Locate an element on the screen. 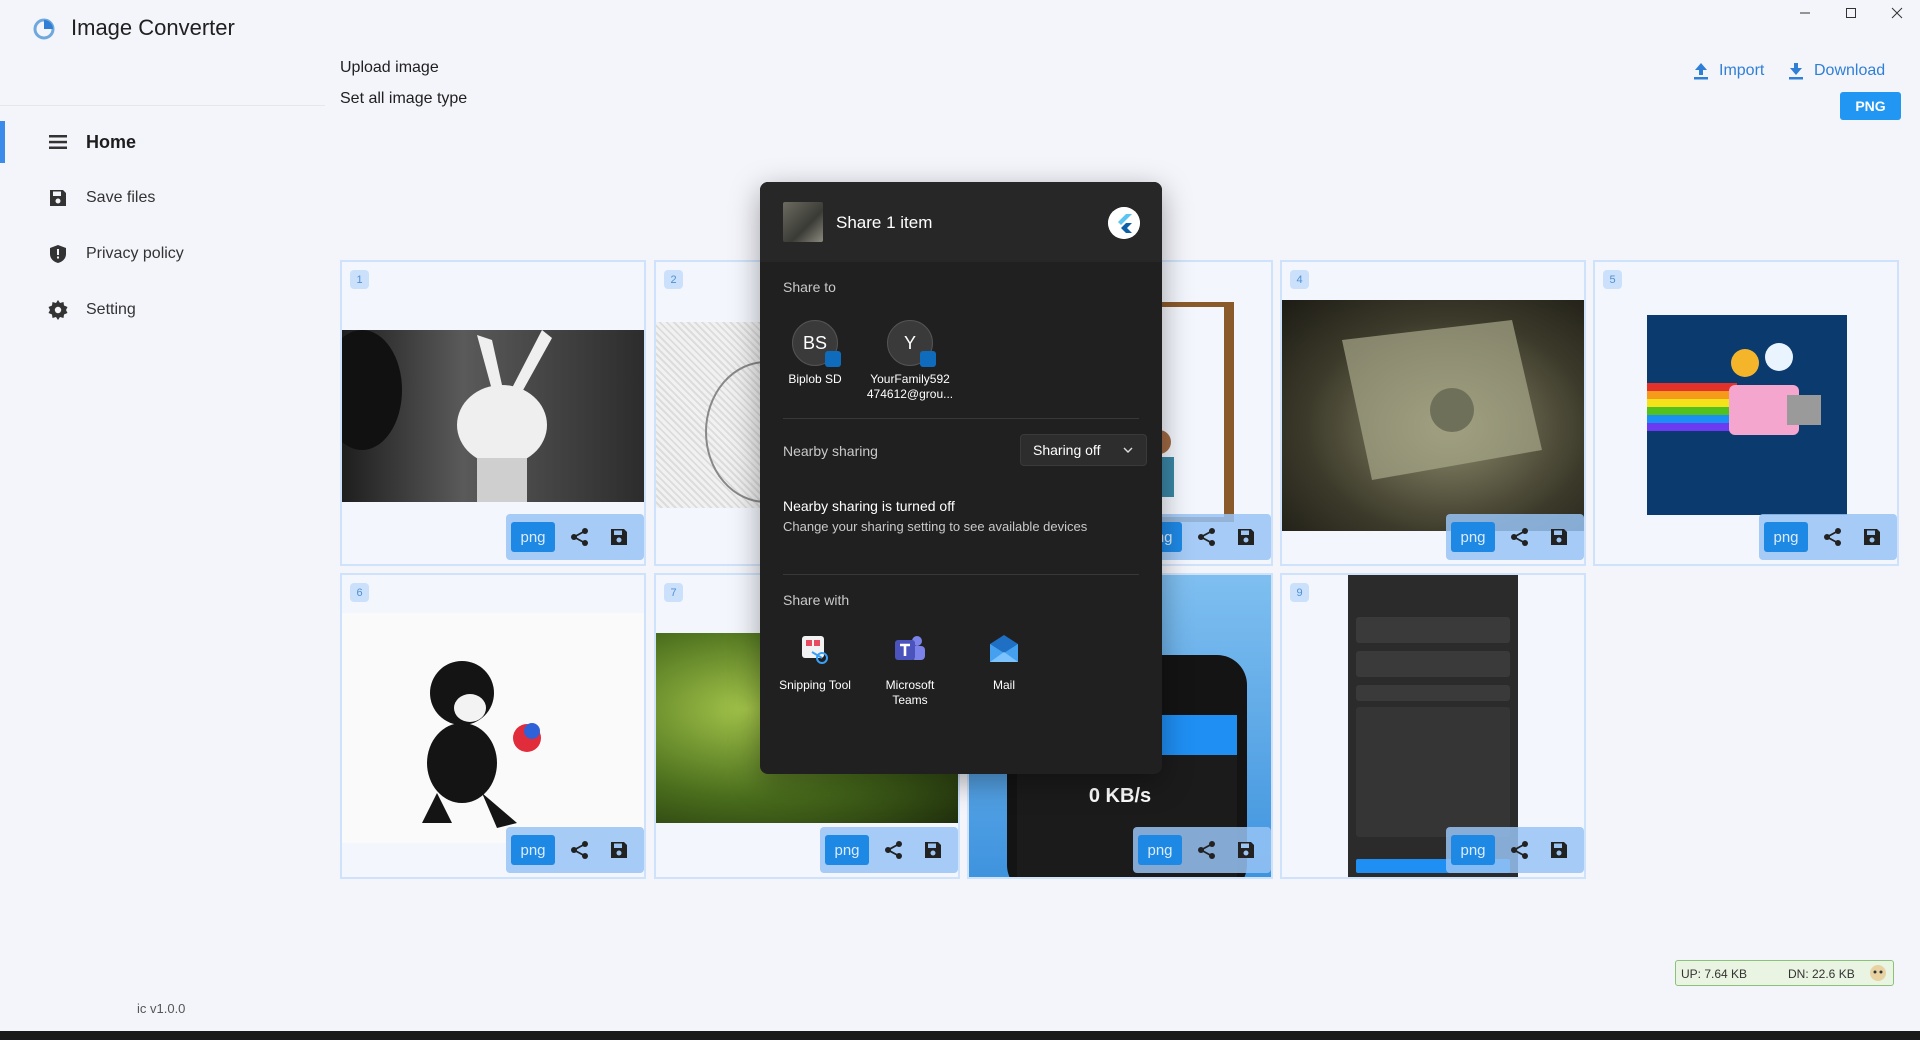  share-app-name-line2: Teams is located at coordinates (910, 700).